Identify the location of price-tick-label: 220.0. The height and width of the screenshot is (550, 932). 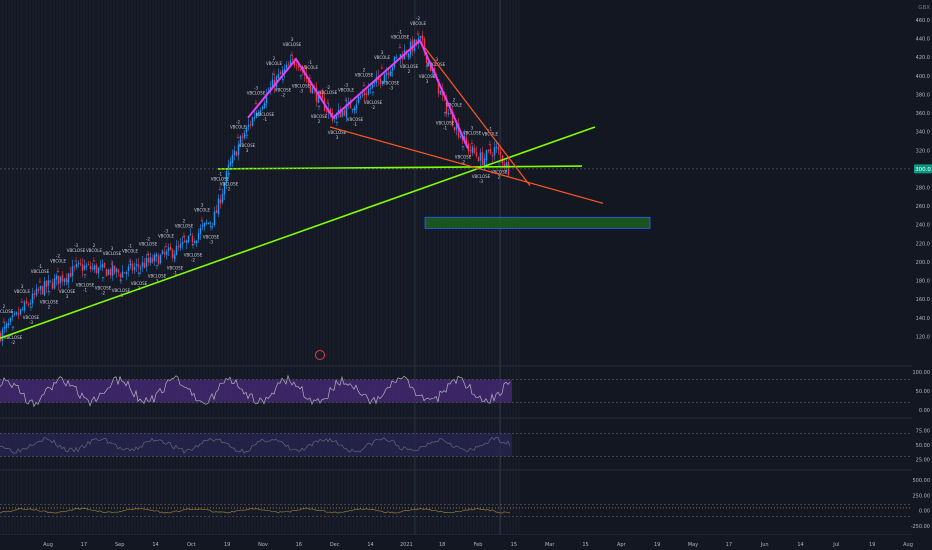
(923, 244).